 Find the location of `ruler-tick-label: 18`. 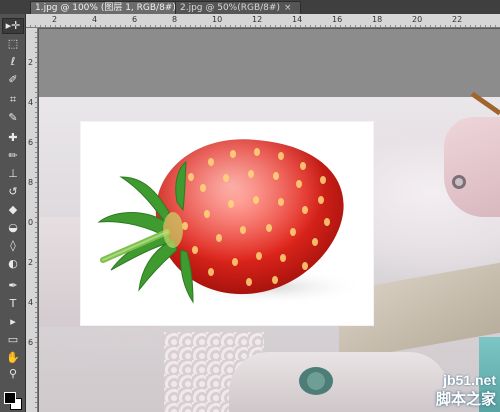

ruler-tick-label: 18 is located at coordinates (377, 19).